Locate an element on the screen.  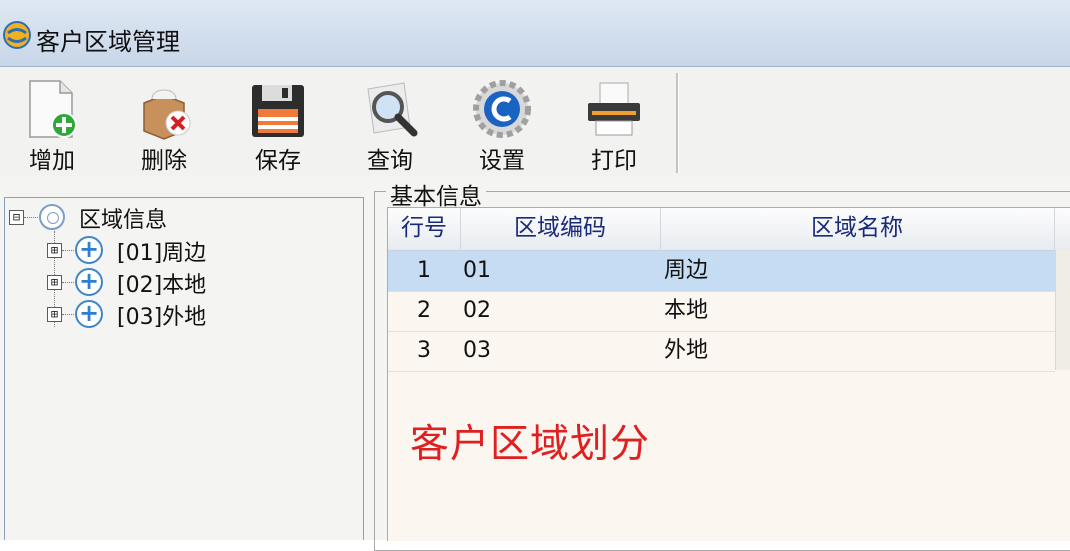
collapse-icon: ⊟ is located at coordinates (16, 217).